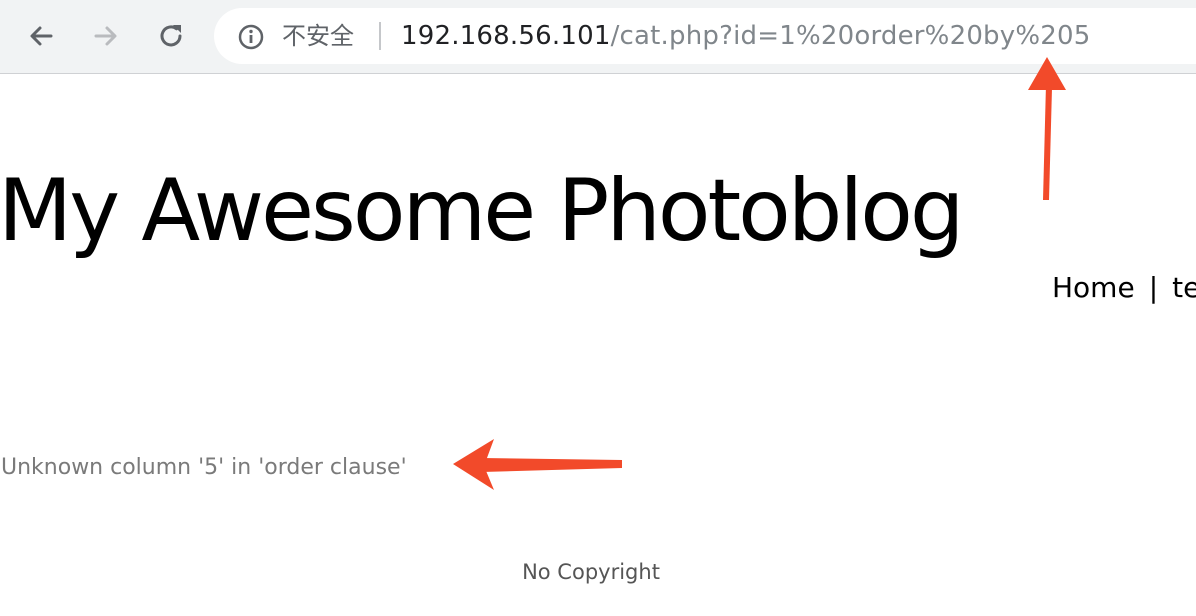 The width and height of the screenshot is (1196, 616). I want to click on address-separator, so click(380, 36).